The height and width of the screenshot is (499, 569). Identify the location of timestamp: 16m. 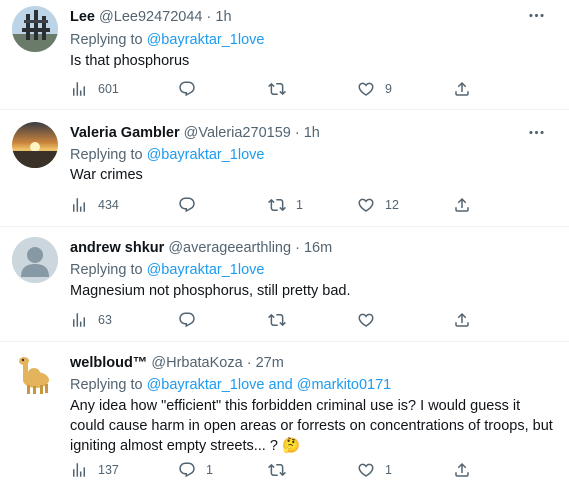
(318, 248).